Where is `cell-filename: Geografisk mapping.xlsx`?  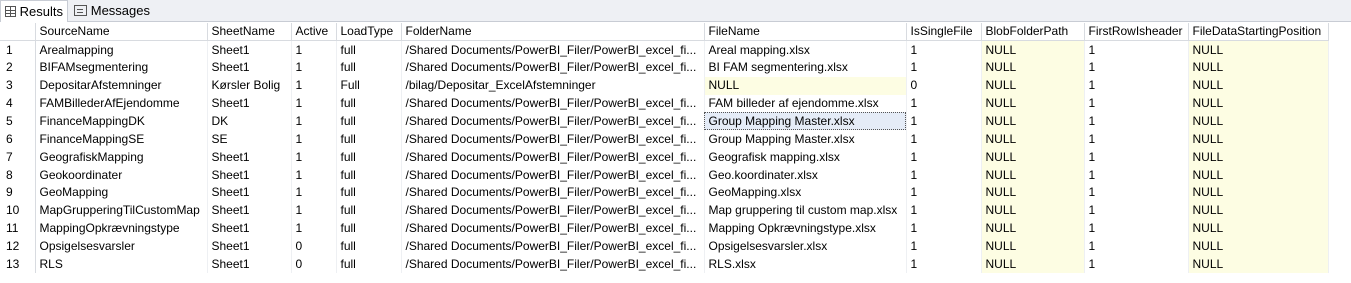
cell-filename: Geografisk mapping.xlsx is located at coordinates (805, 157).